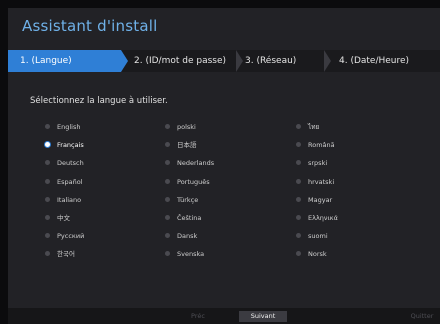 This screenshot has width=440, height=324. Describe the element at coordinates (191, 254) in the screenshot. I see `language-label: Svenska` at that location.